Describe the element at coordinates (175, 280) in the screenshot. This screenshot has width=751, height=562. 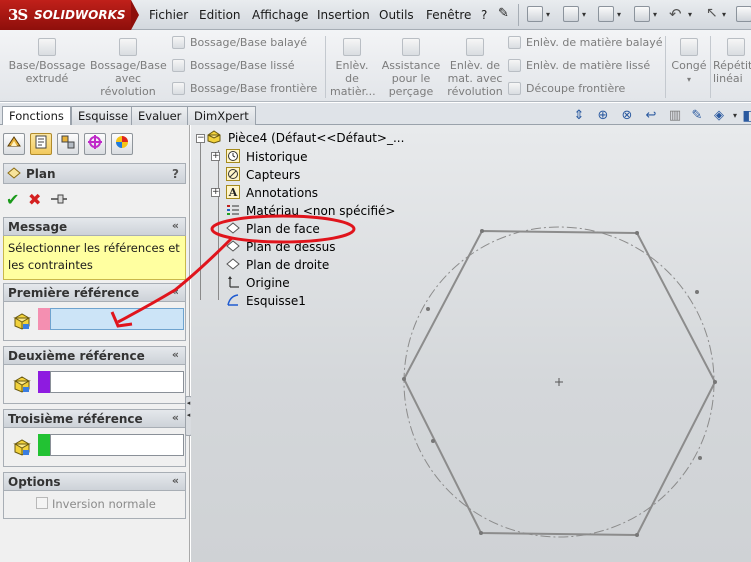
I see `annotation-arrow-line` at that location.